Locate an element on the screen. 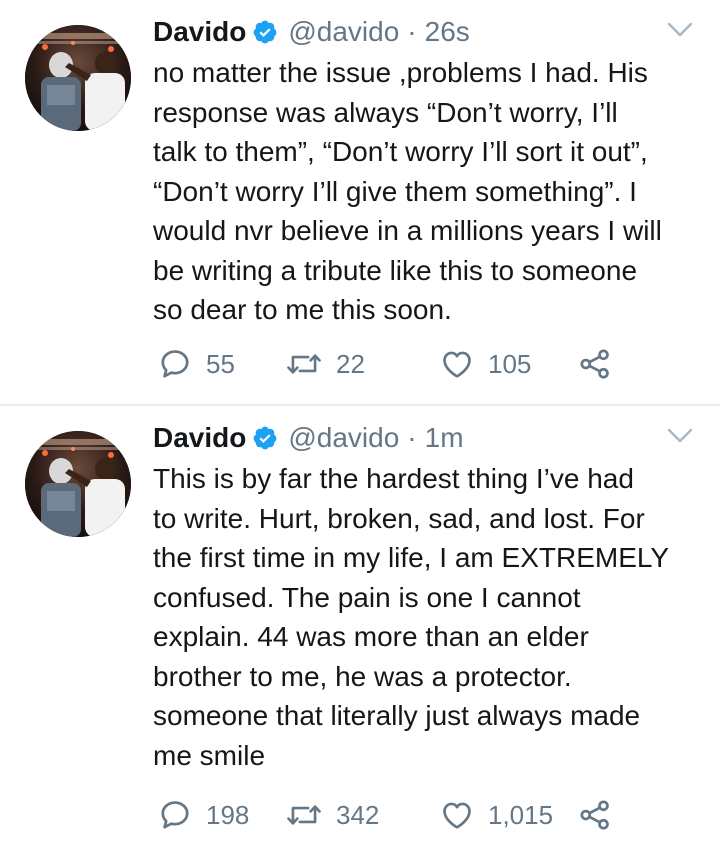  reply-count: 198 is located at coordinates (228, 814).